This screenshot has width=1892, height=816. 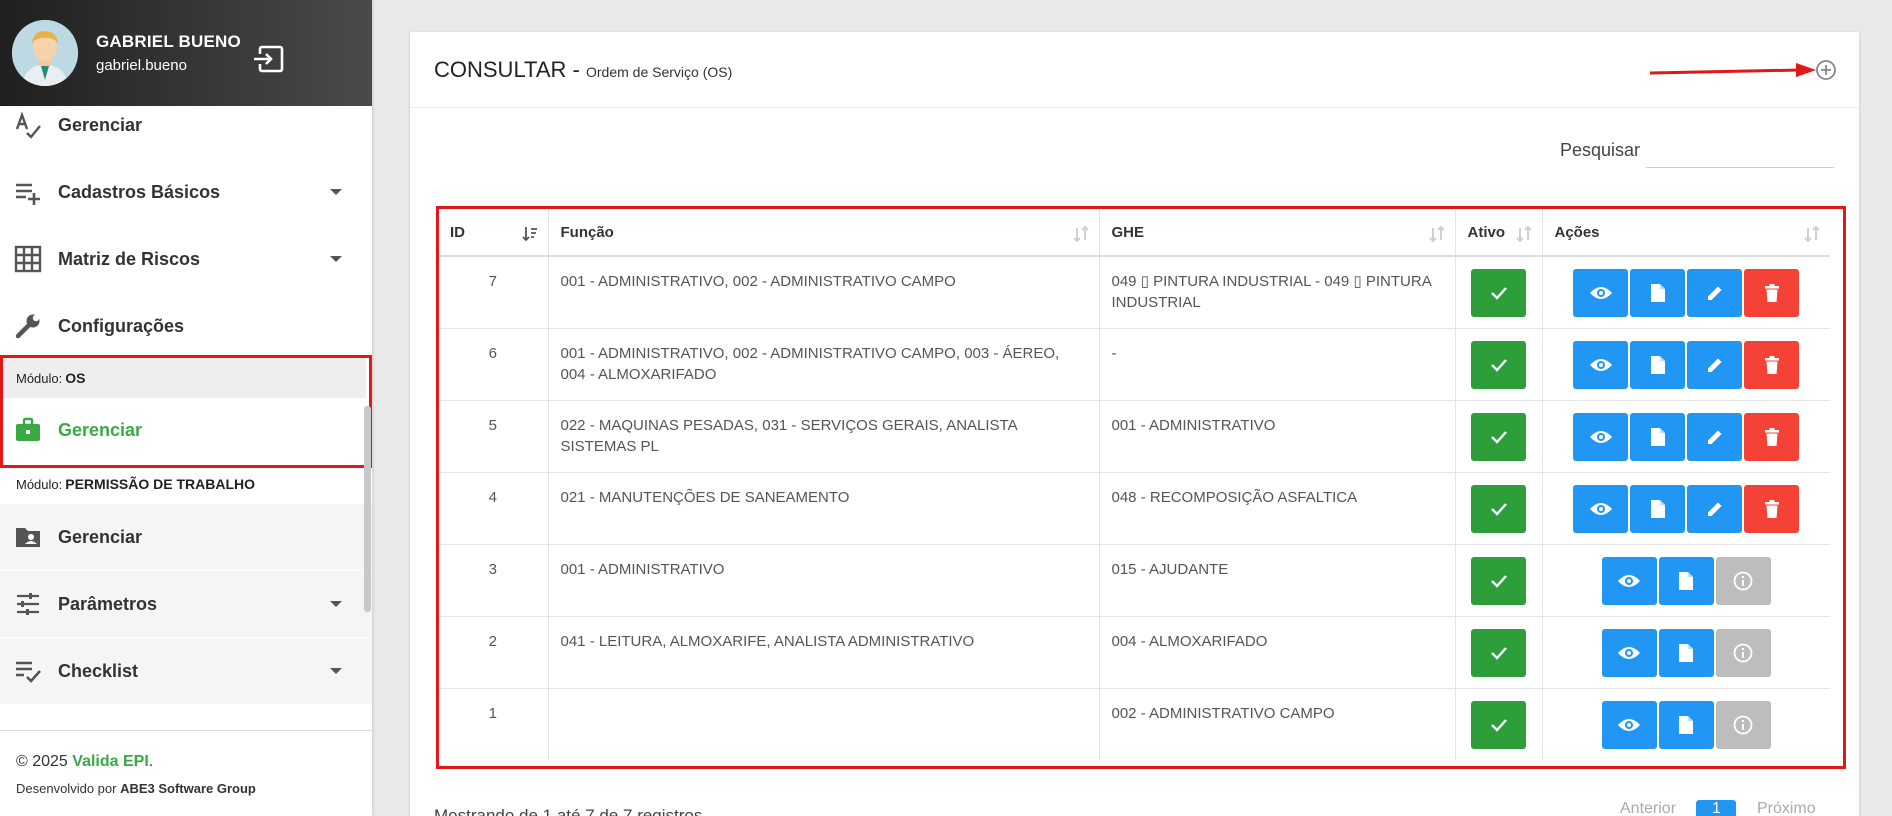 I want to click on module-prefix: Módulo:, so click(x=39, y=484).